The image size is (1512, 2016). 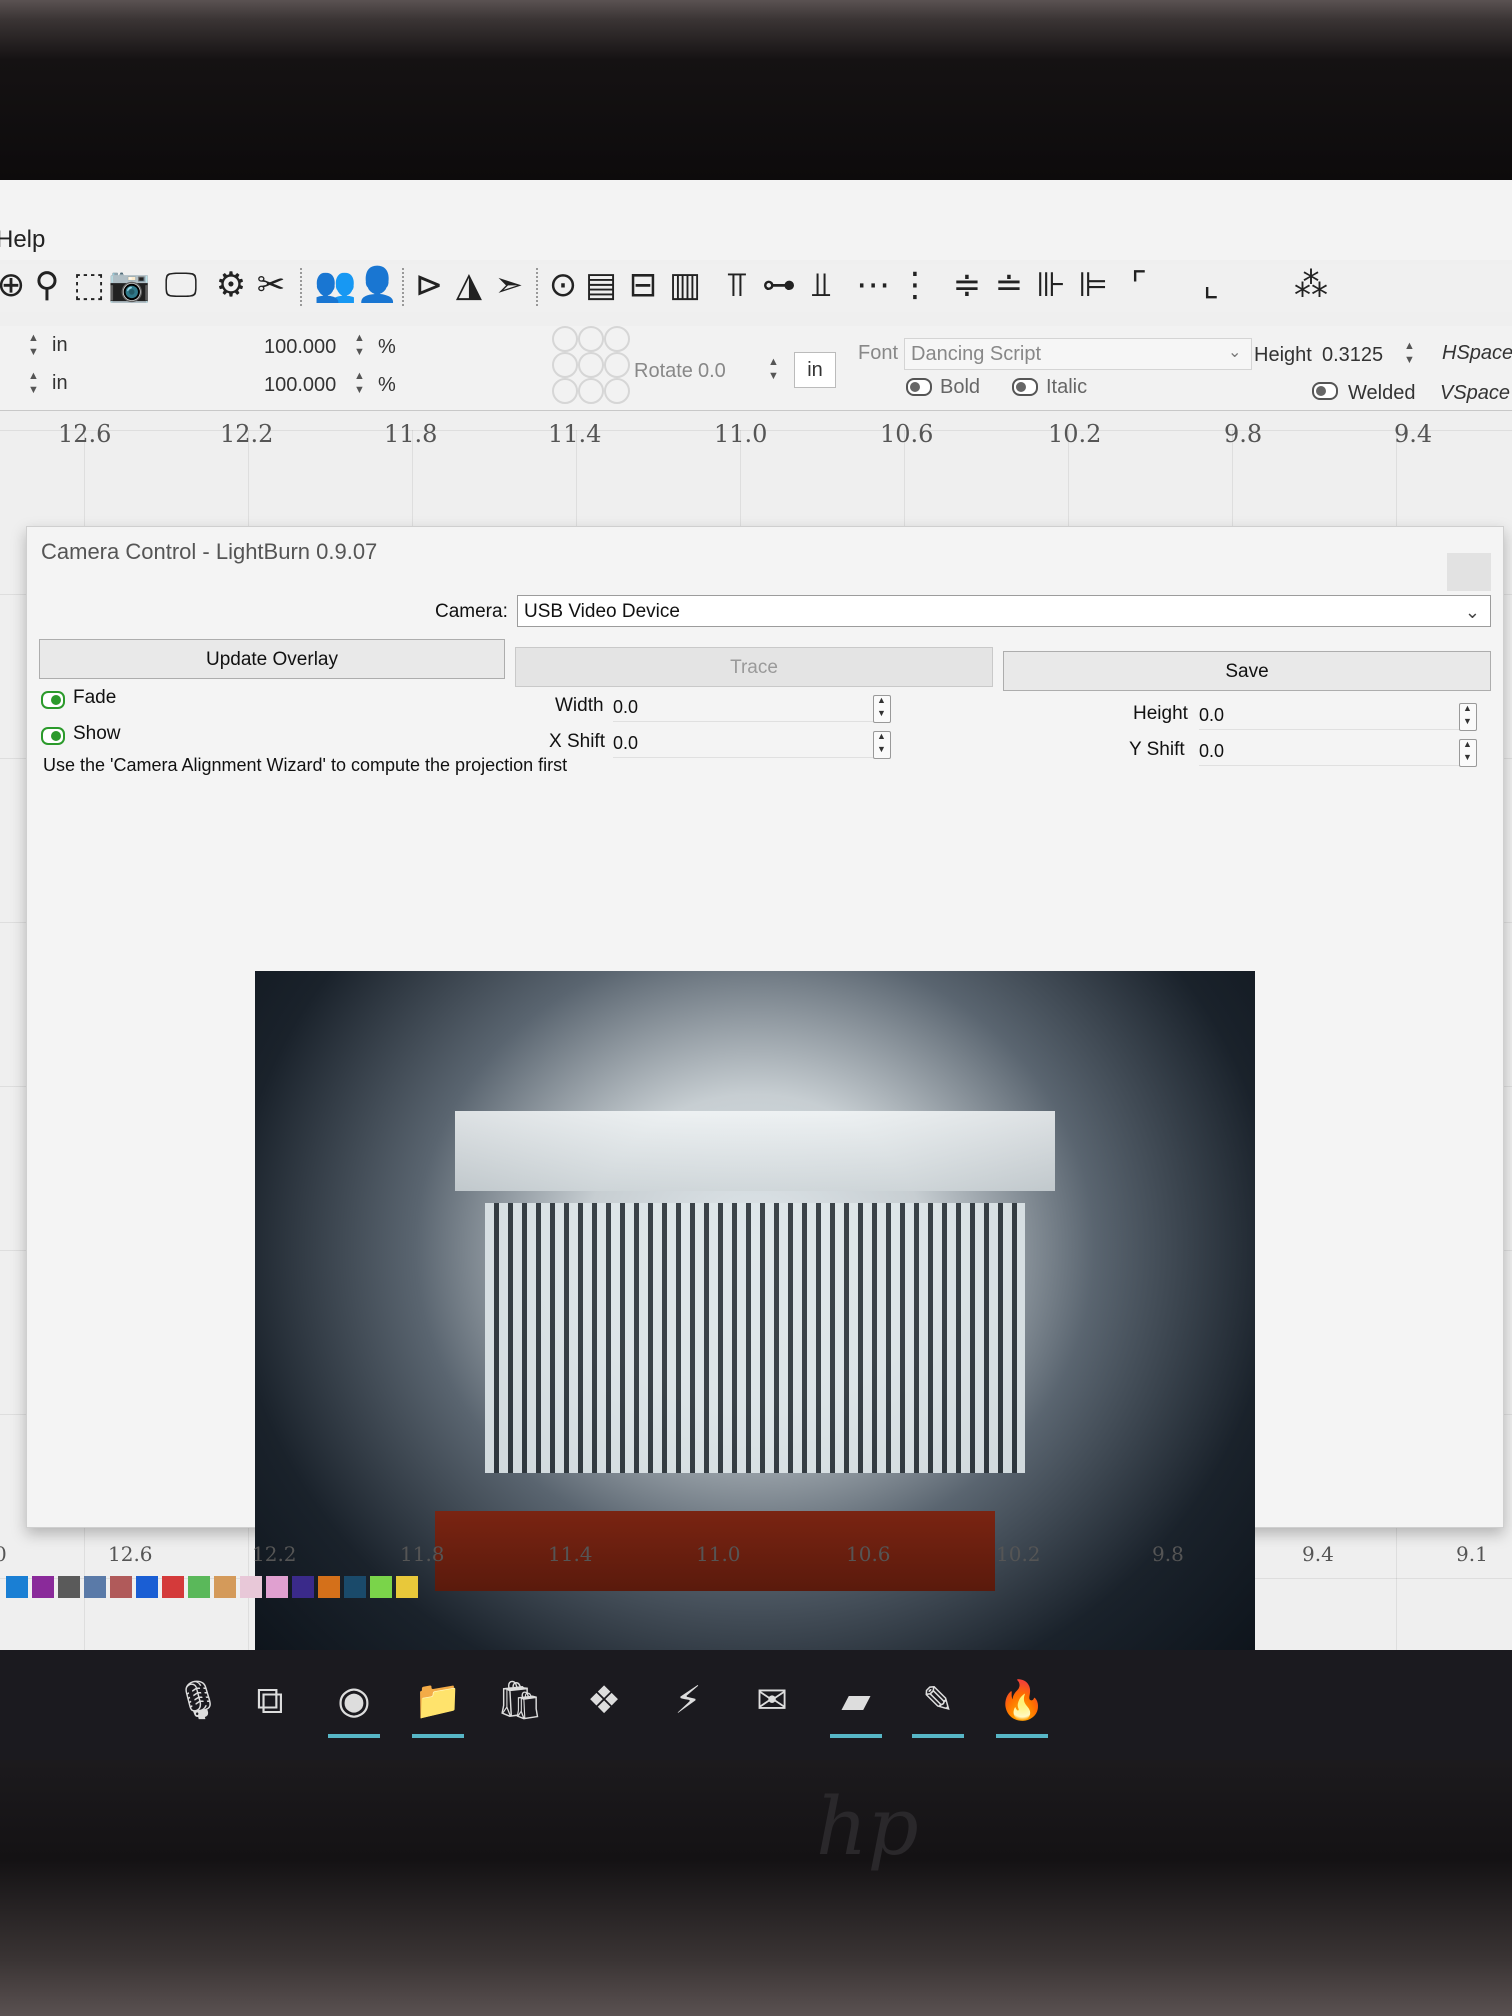 I want to click on yshift-field: 0.0, so click(x=1337, y=751).